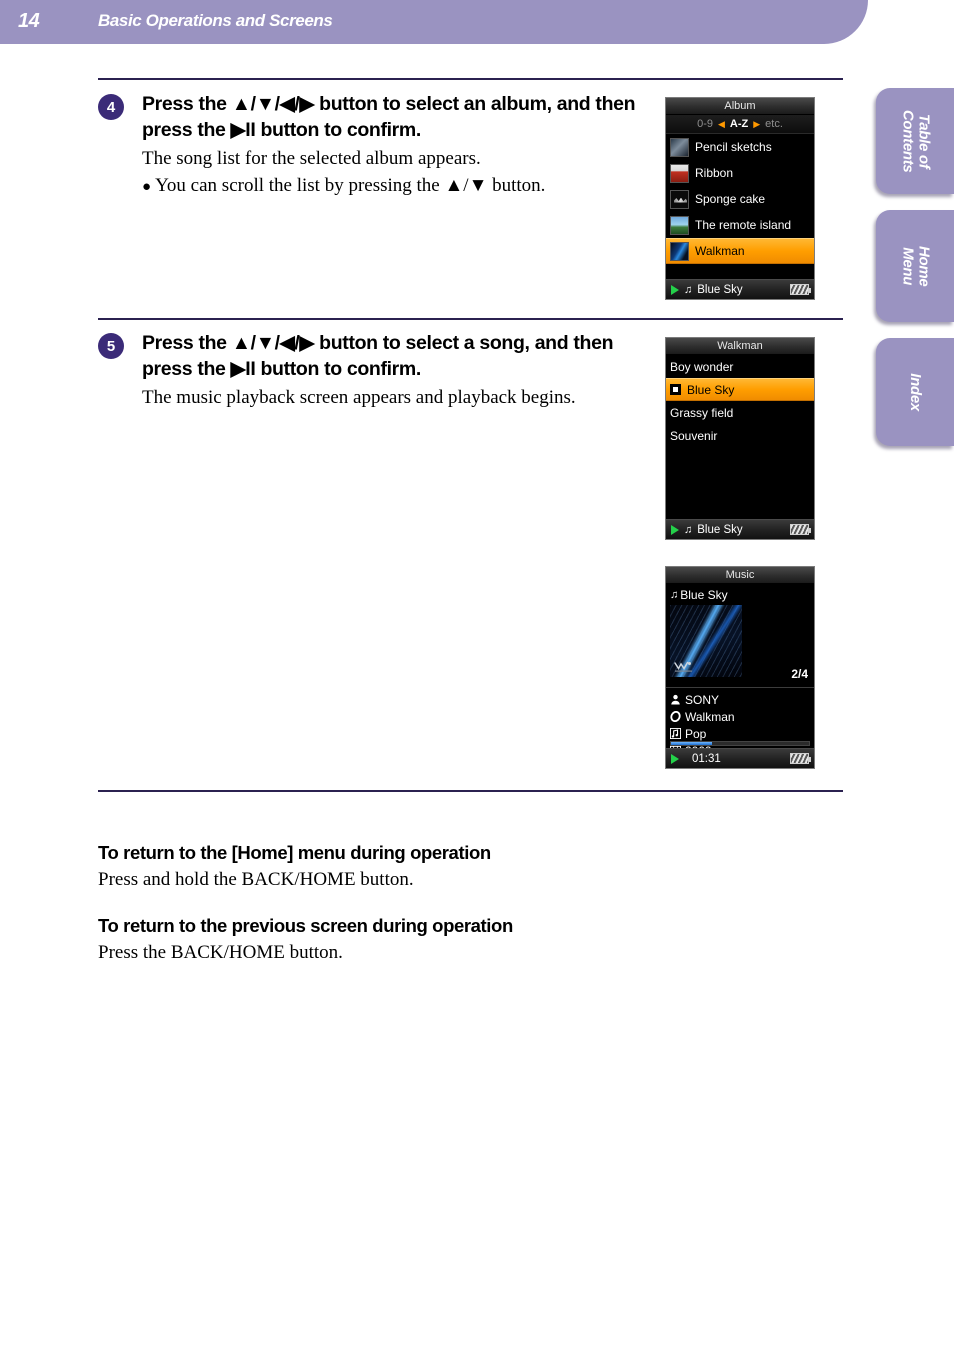 The width and height of the screenshot is (954, 1370). I want to click on filter-current-label: A-Z, so click(739, 124).